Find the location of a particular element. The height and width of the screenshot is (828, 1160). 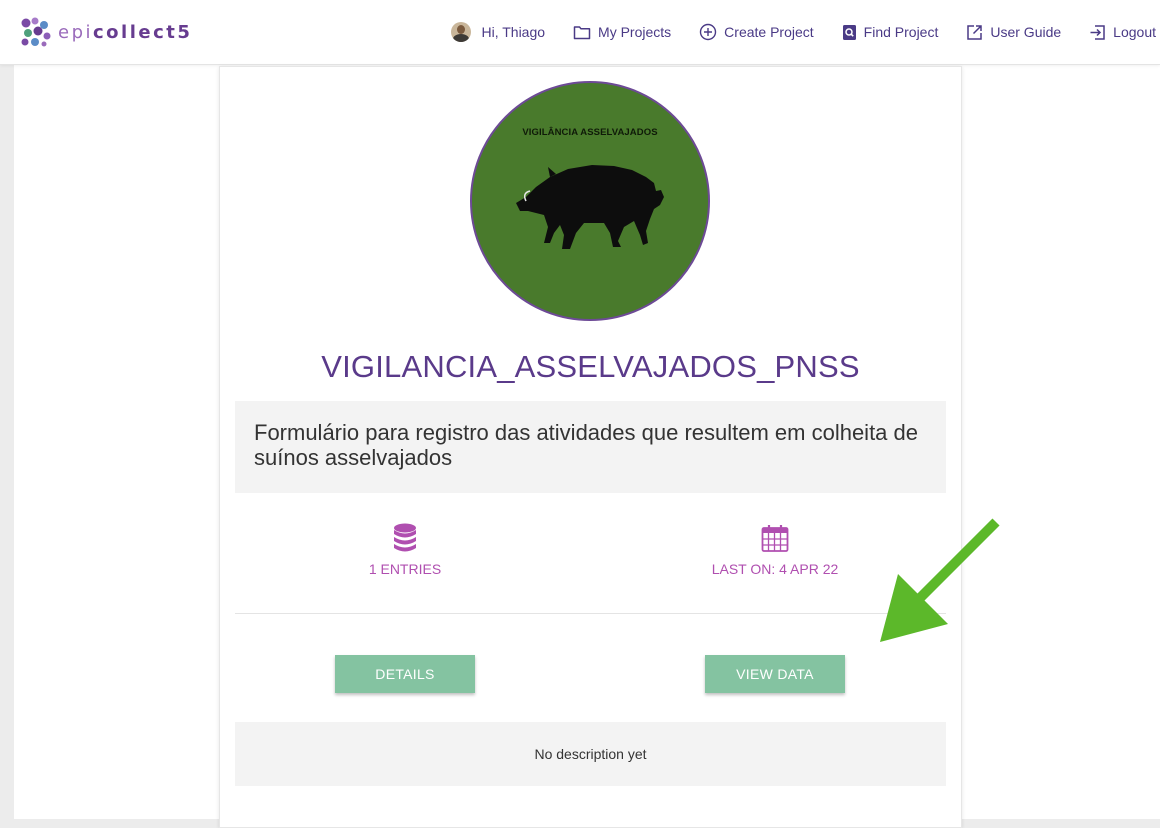

brand-epi: epi is located at coordinates (76, 32).